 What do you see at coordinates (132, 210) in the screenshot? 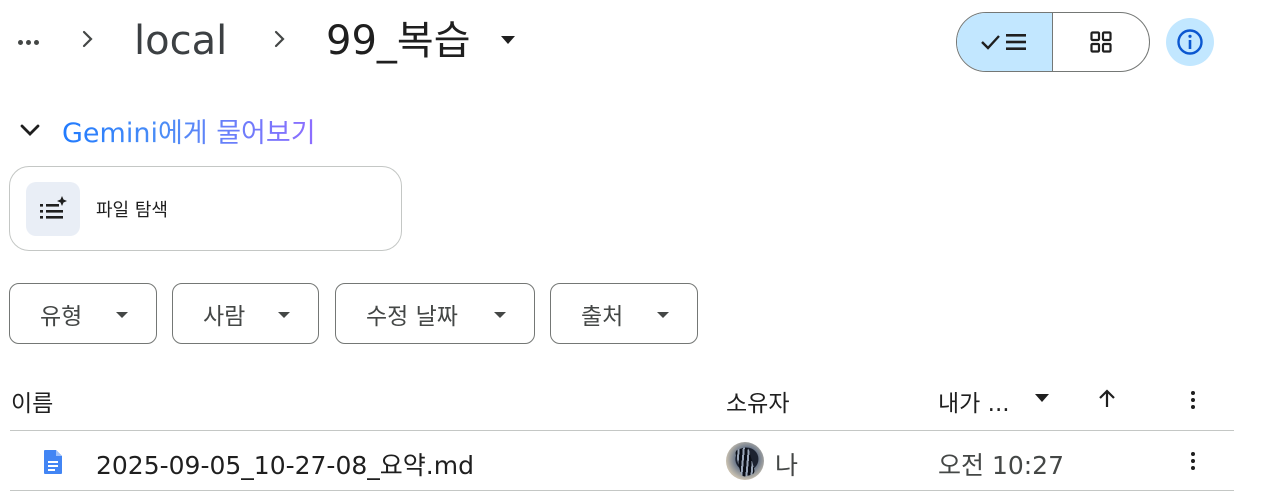
I see `file-search-label: 파일 탐색` at bounding box center [132, 210].